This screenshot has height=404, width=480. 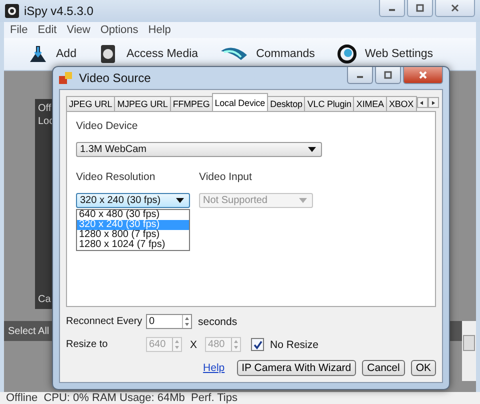 I want to click on checkbox-label: No Resize, so click(x=294, y=344).